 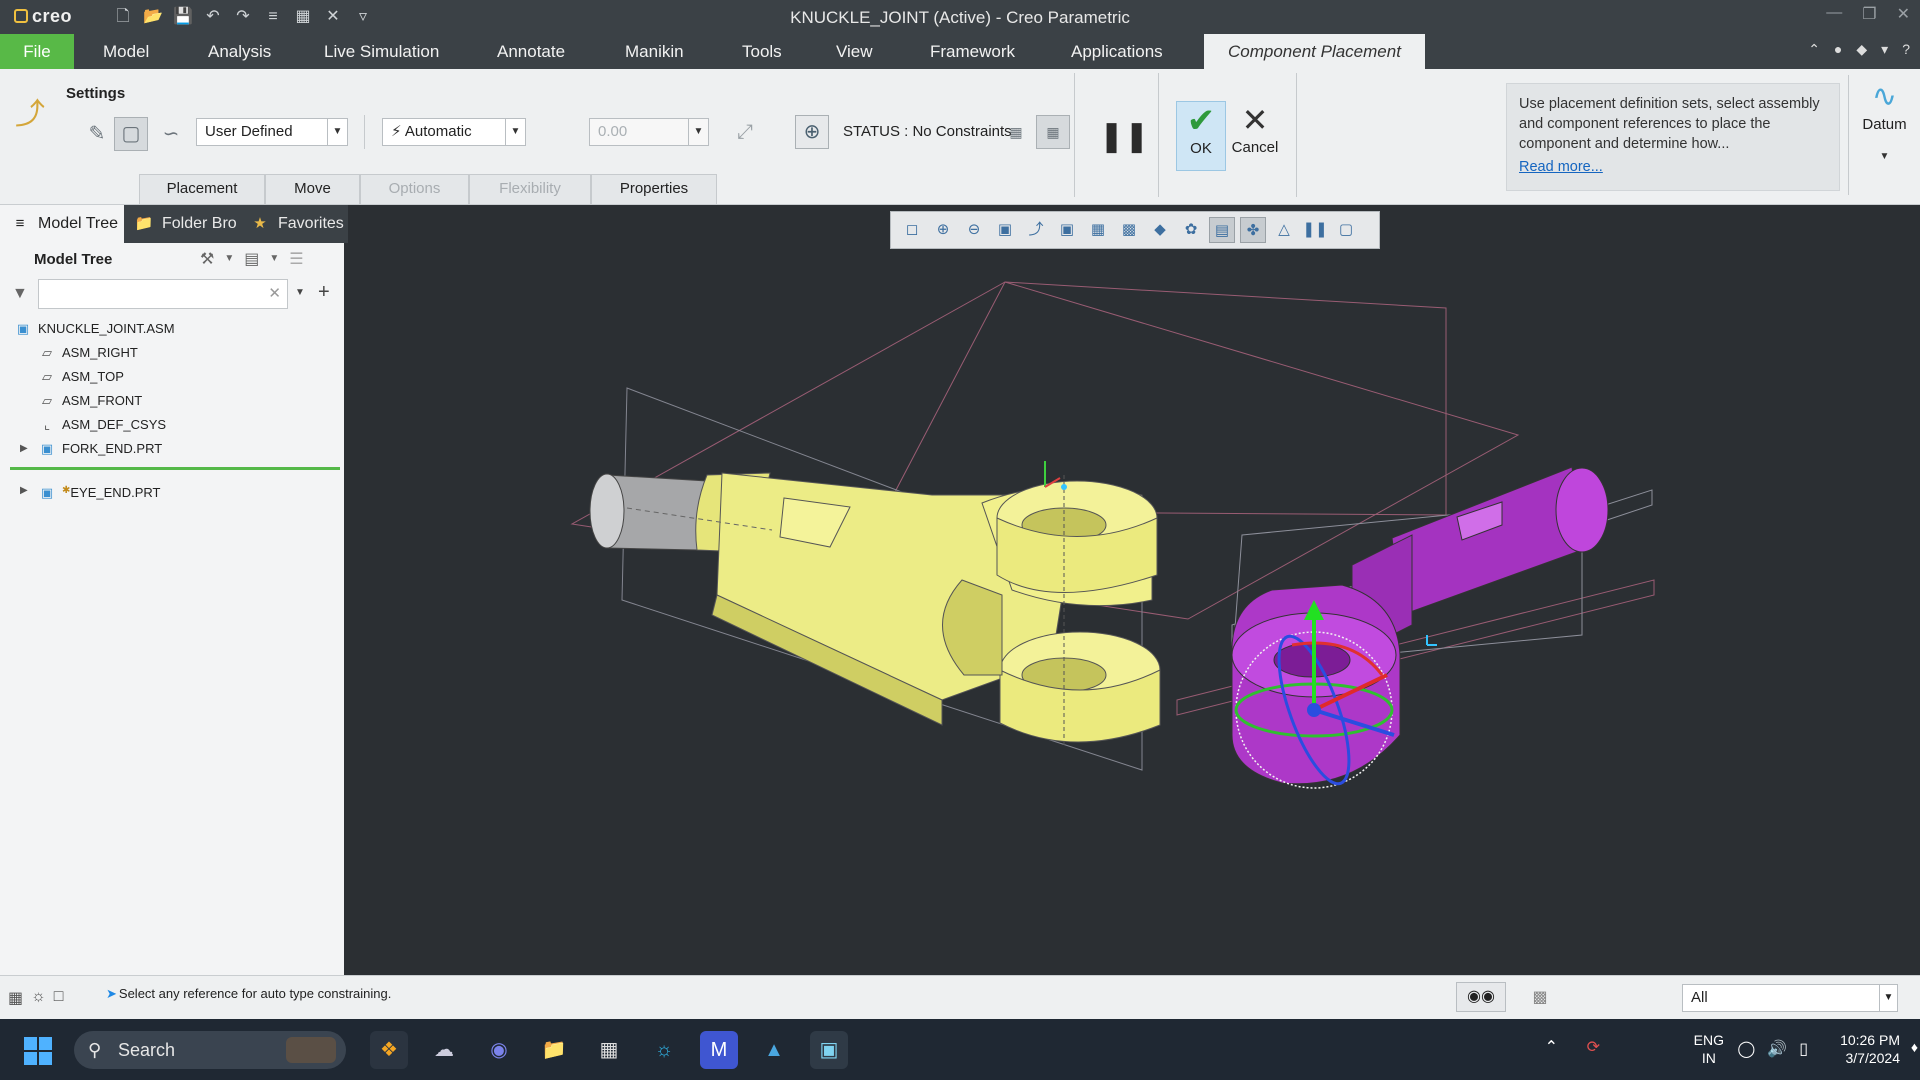 I want to click on zoom-out-icon: ⊖, so click(x=974, y=230).